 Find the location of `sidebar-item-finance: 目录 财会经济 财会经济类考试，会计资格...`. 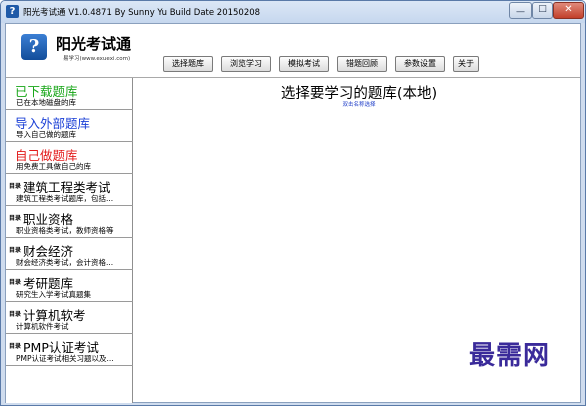

sidebar-item-finance: 目录 财会经济 财会经济类考试，会计资格... is located at coordinates (69, 254).